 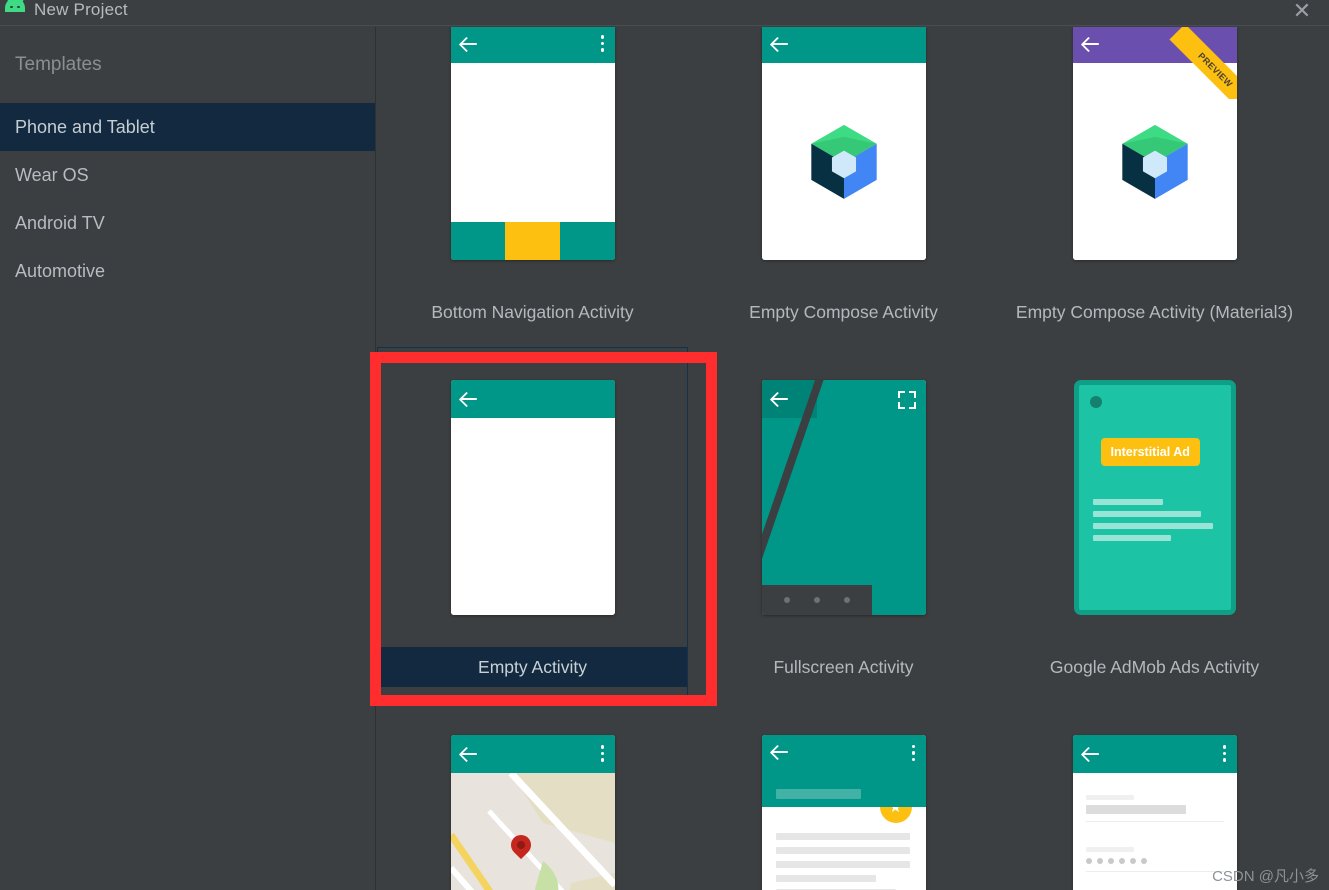 What do you see at coordinates (187, 127) in the screenshot?
I see `sidebar-item-phone-and-tablet: Phone and Tablet` at bounding box center [187, 127].